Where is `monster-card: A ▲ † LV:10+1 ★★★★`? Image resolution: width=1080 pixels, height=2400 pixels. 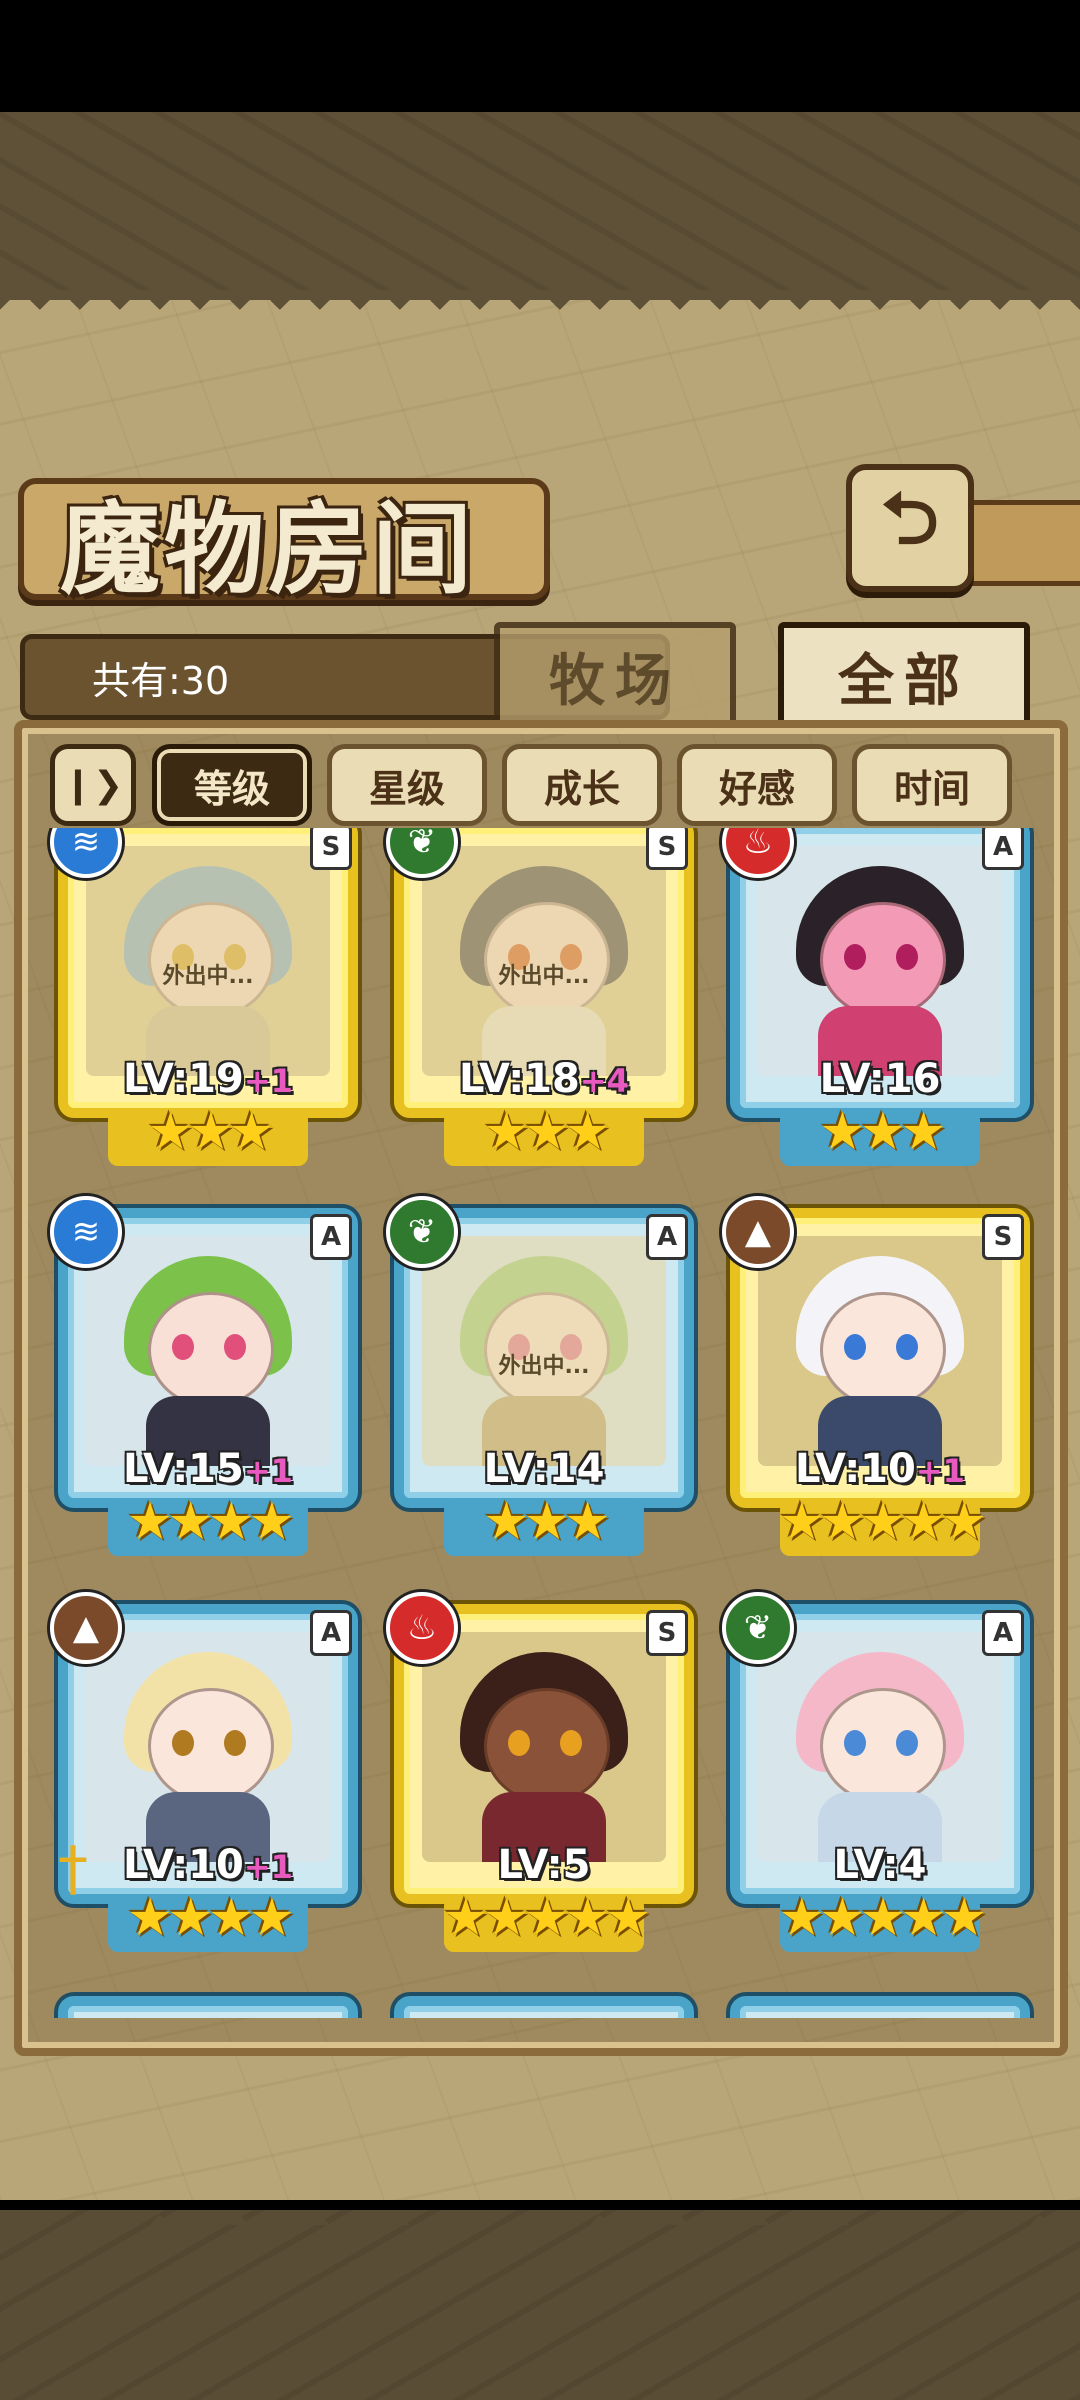
monster-card: A ▲ † LV:10+1 ★★★★ is located at coordinates (204, 1772).